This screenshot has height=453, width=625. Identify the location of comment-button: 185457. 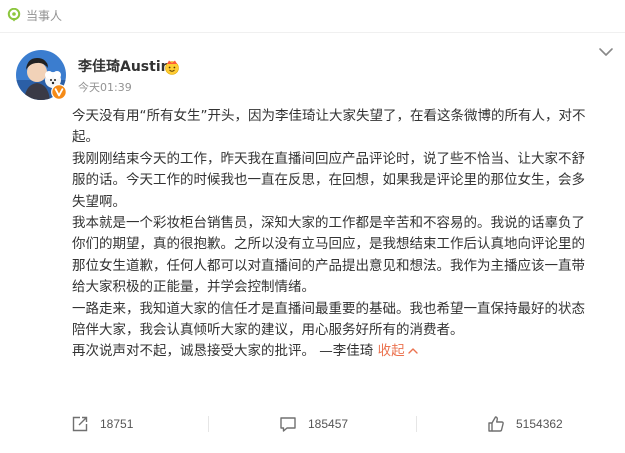
(313, 424).